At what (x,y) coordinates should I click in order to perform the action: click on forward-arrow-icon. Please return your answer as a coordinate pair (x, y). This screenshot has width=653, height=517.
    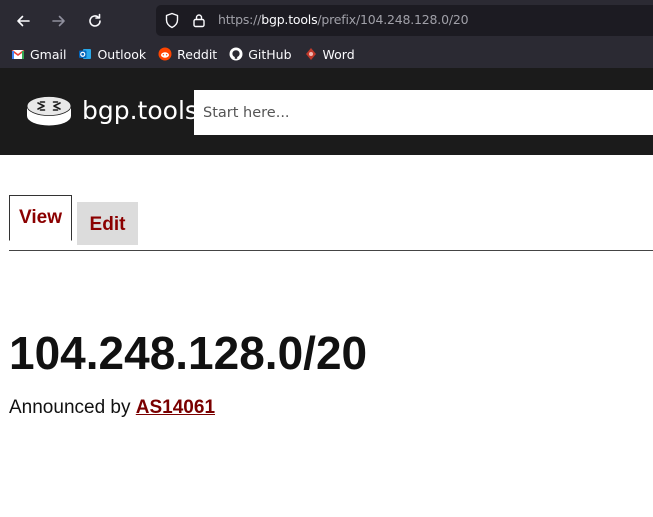
    Looking at the image, I should click on (58, 21).